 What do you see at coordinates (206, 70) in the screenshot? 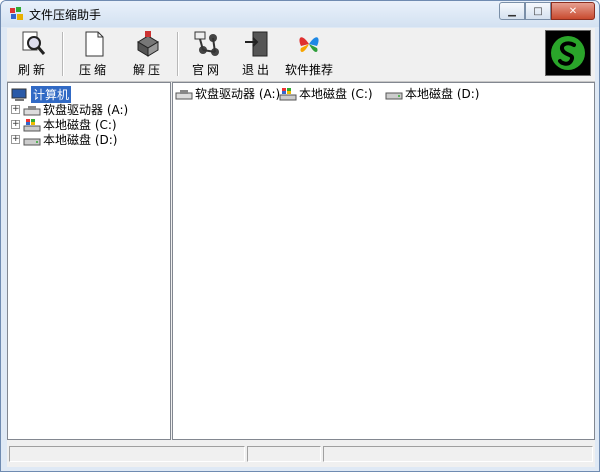
I see `website-label: 官网` at bounding box center [206, 70].